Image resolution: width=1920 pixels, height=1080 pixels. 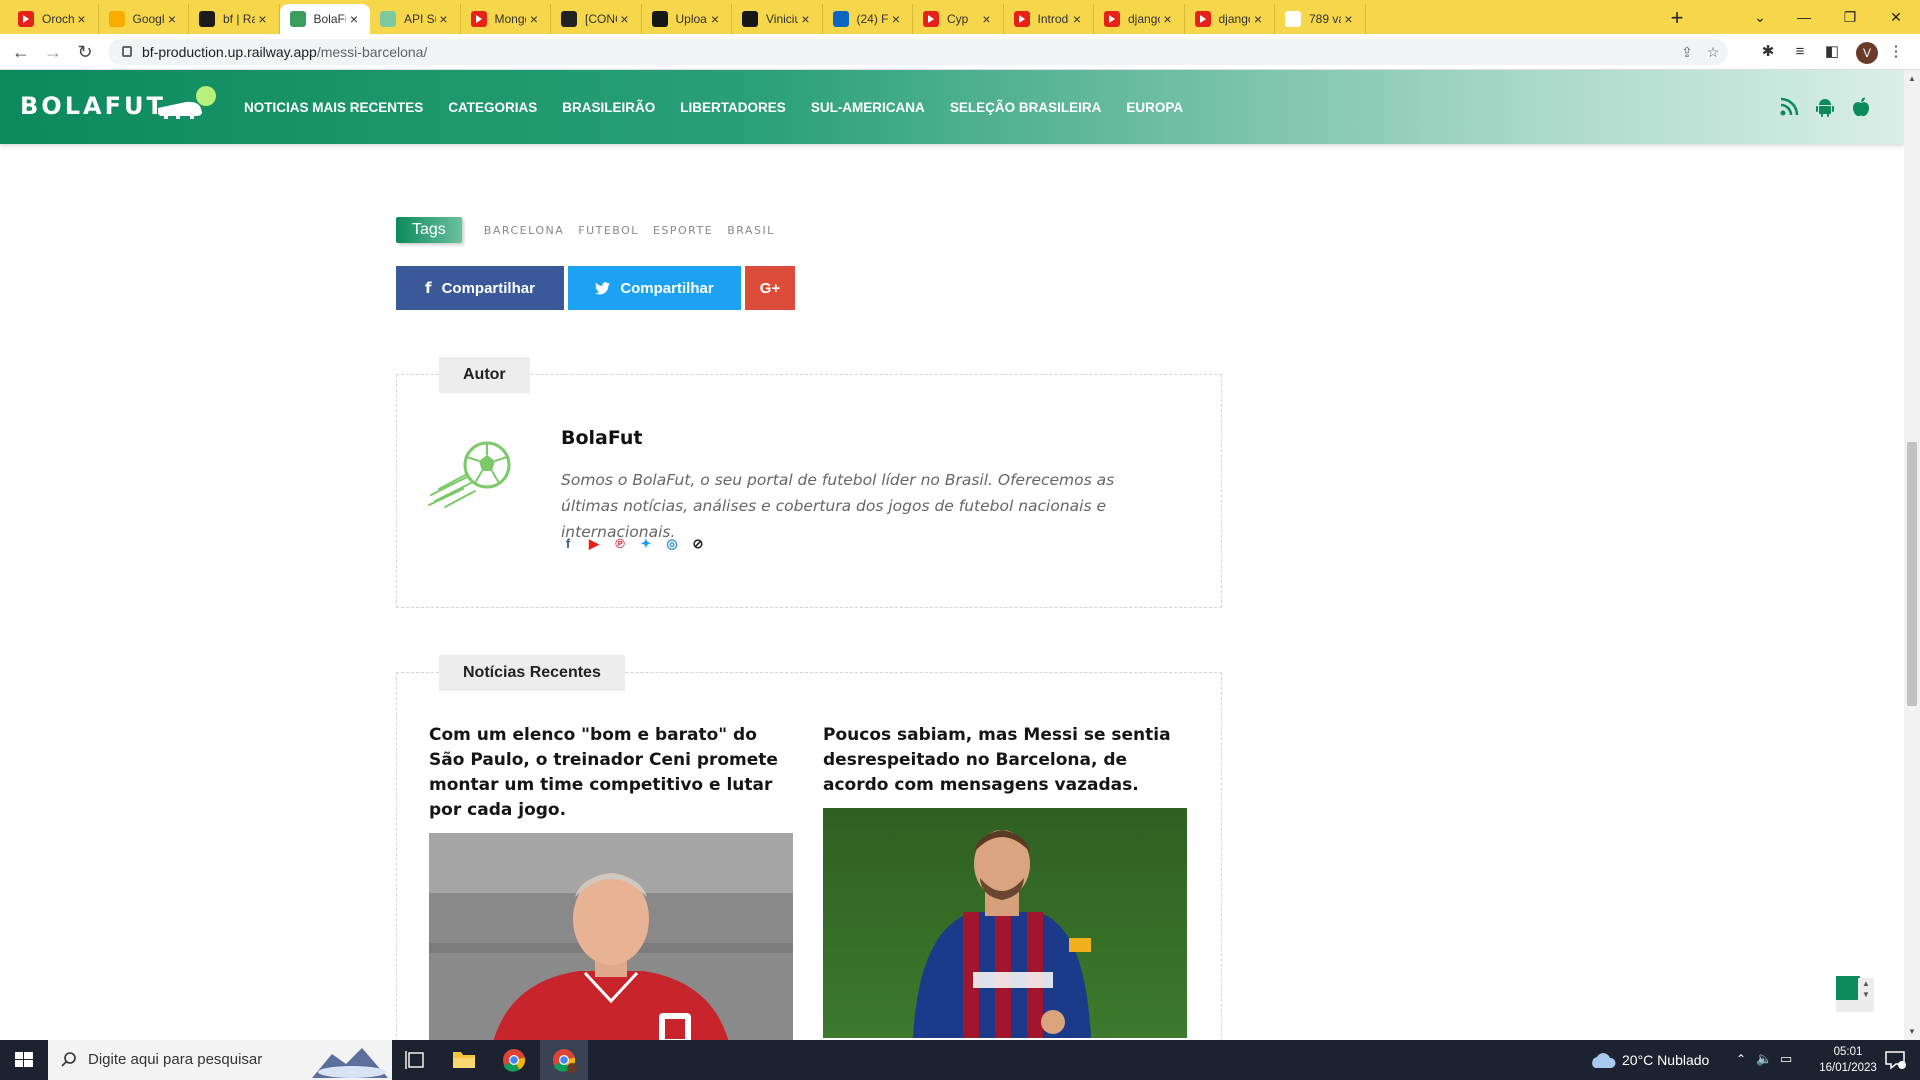 What do you see at coordinates (620, 544) in the screenshot?
I see `pinterest-icon: ℗` at bounding box center [620, 544].